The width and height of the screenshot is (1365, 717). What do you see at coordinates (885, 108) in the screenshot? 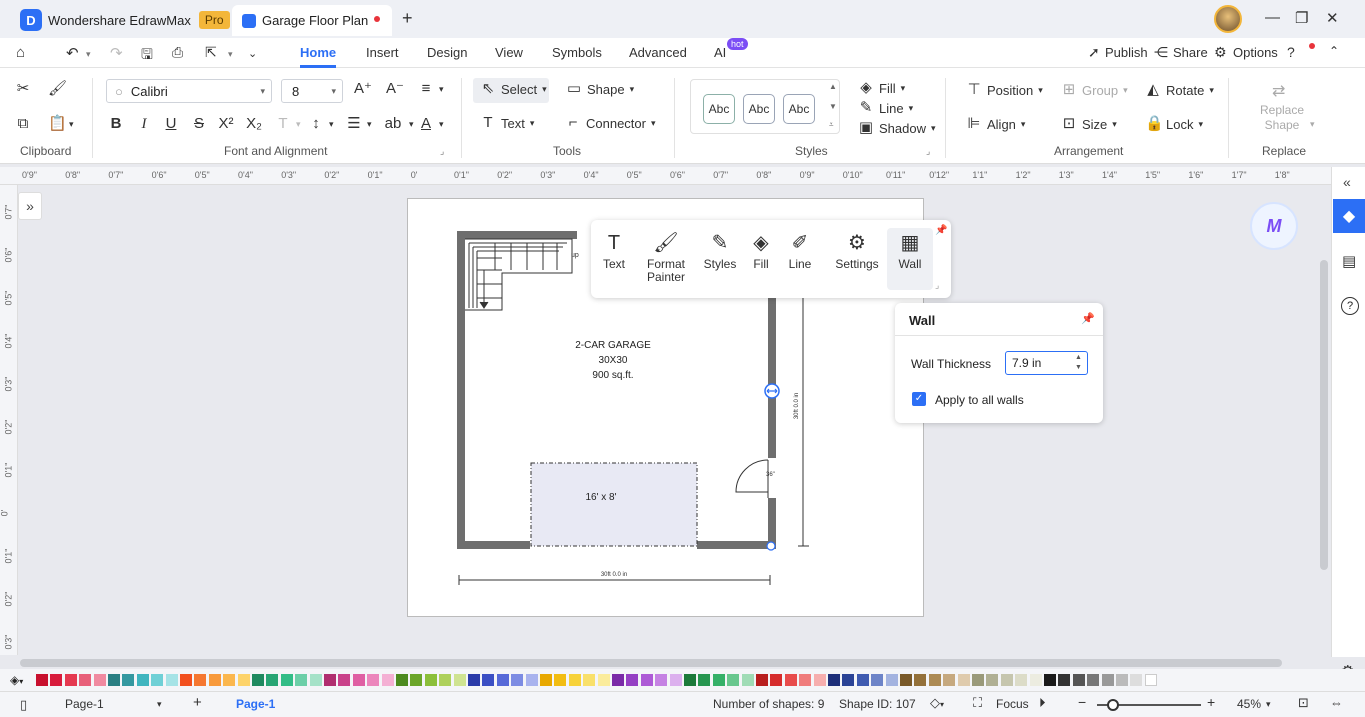
I see `line-button: ✎ Line ▾` at bounding box center [885, 108].